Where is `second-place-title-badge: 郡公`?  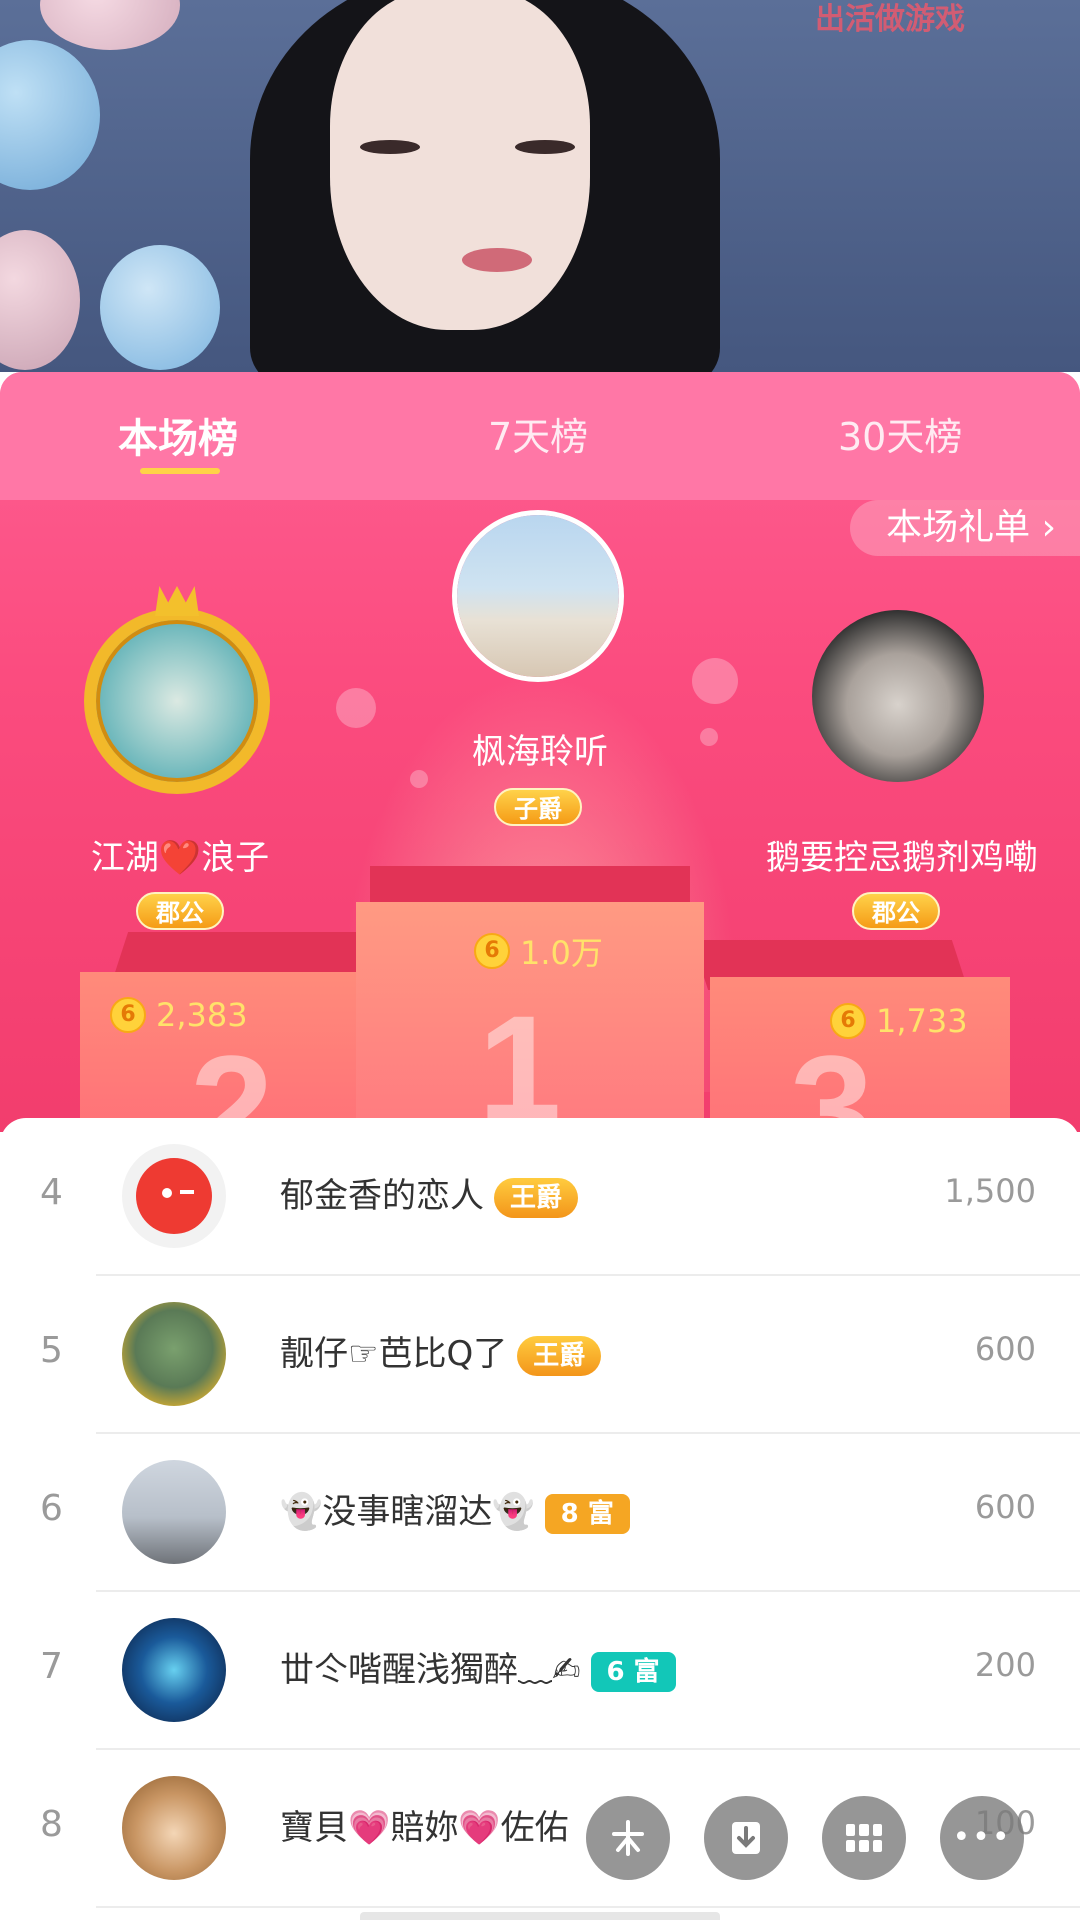 second-place-title-badge: 郡公 is located at coordinates (180, 911).